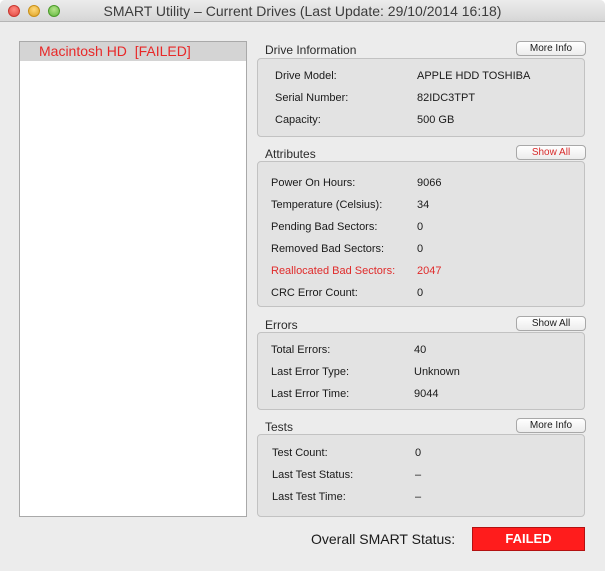 The height and width of the screenshot is (571, 605). I want to click on attribute-value: 9066, so click(429, 183).